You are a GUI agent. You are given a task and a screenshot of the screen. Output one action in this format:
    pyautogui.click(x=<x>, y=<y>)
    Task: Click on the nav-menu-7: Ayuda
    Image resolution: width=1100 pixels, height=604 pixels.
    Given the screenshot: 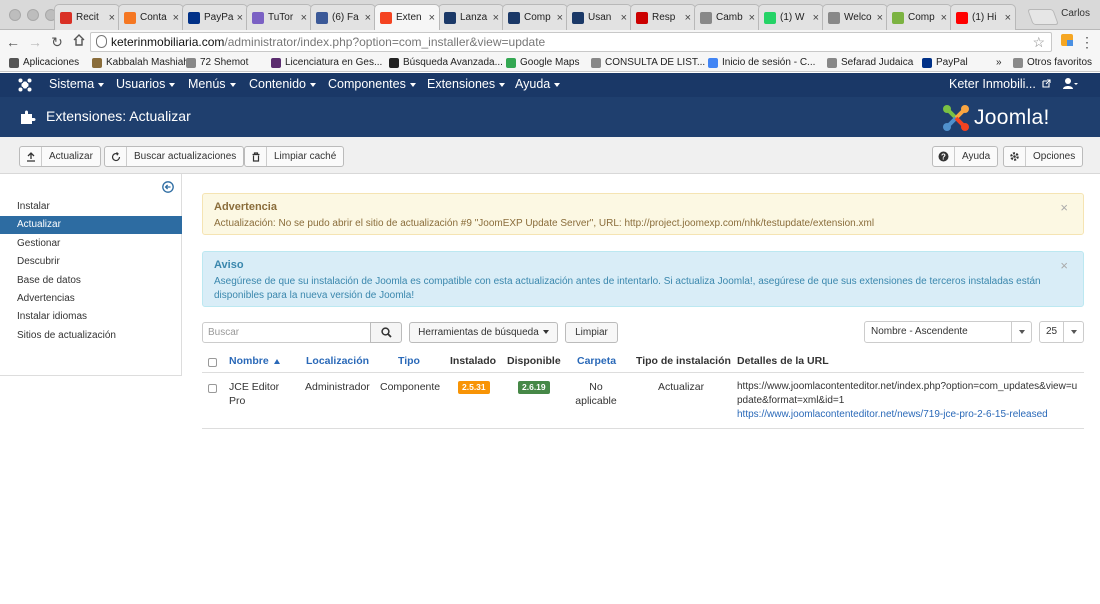 What is the action you would take?
    pyautogui.click(x=538, y=84)
    